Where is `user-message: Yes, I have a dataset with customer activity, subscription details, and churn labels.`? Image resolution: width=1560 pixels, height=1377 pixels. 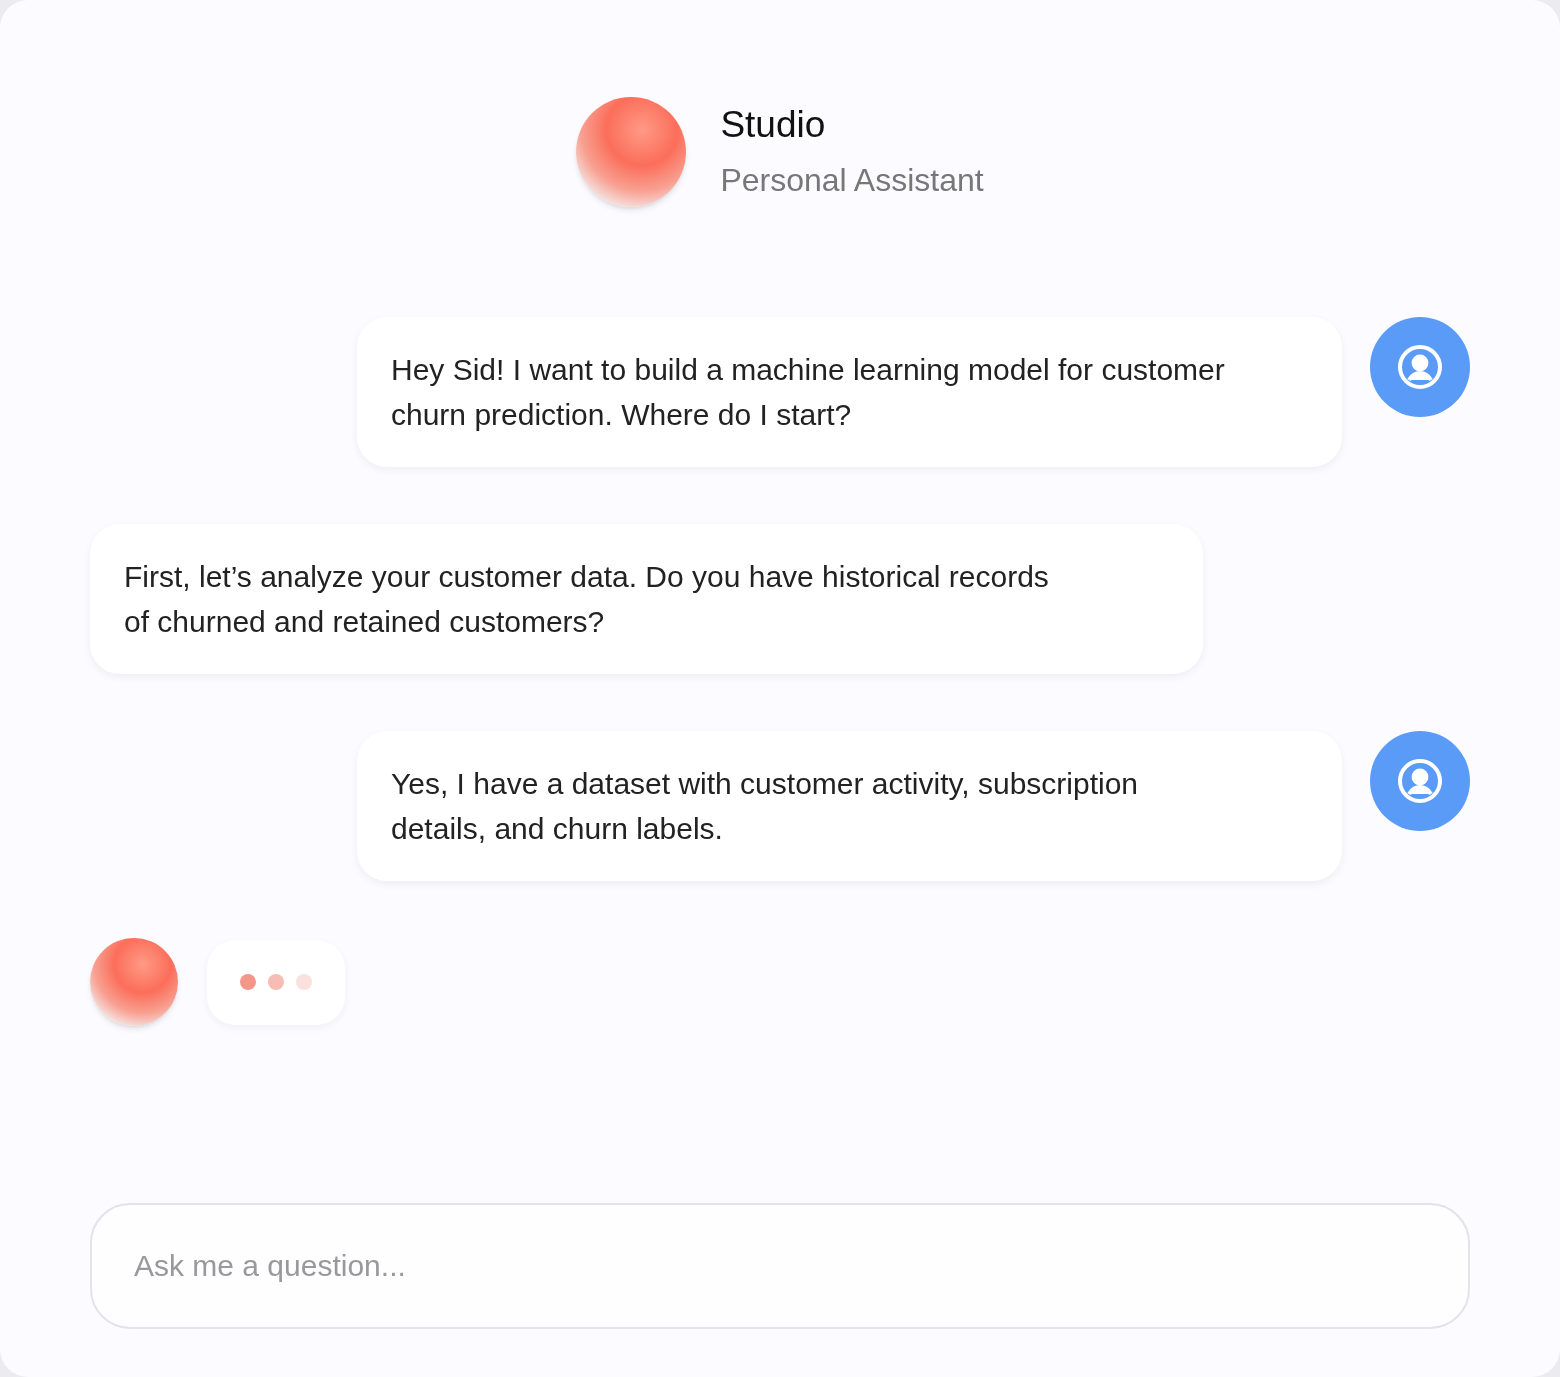
user-message: Yes, I have a dataset with customer activity, subscription details, and churn labels. is located at coordinates (849, 806).